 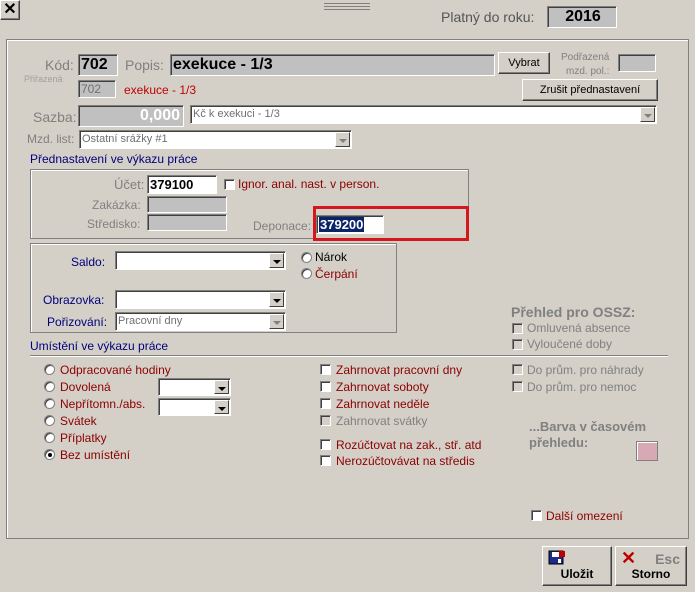 What do you see at coordinates (382, 421) in the screenshot?
I see `zahrnovat-svatky-label: Zahrnovat svátky` at bounding box center [382, 421].